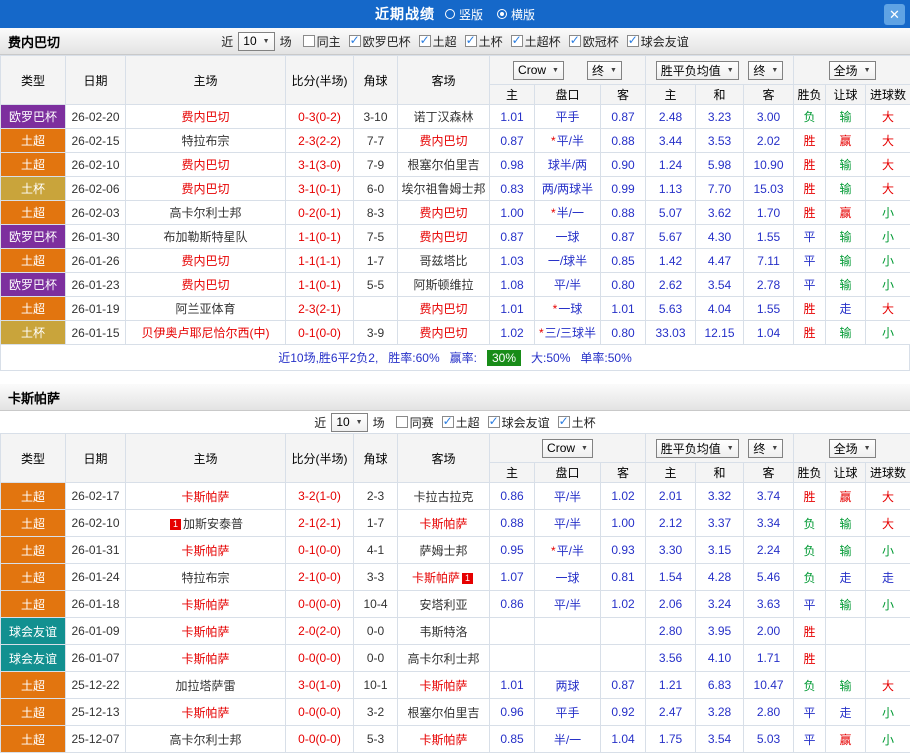 The height and width of the screenshot is (754, 910). What do you see at coordinates (664, 41) in the screenshot?
I see `checkbox-label: 球会友谊` at bounding box center [664, 41].